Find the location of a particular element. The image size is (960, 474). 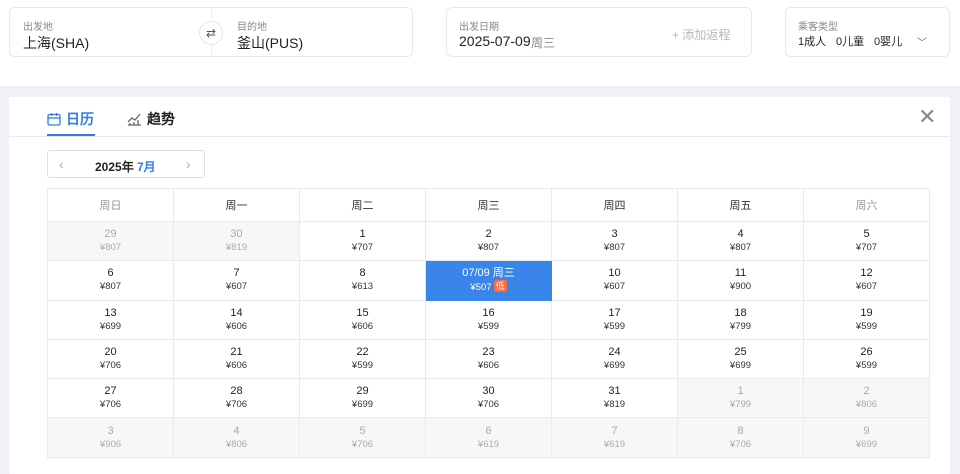

calendar-day: 31 ¥819 is located at coordinates (614, 398).